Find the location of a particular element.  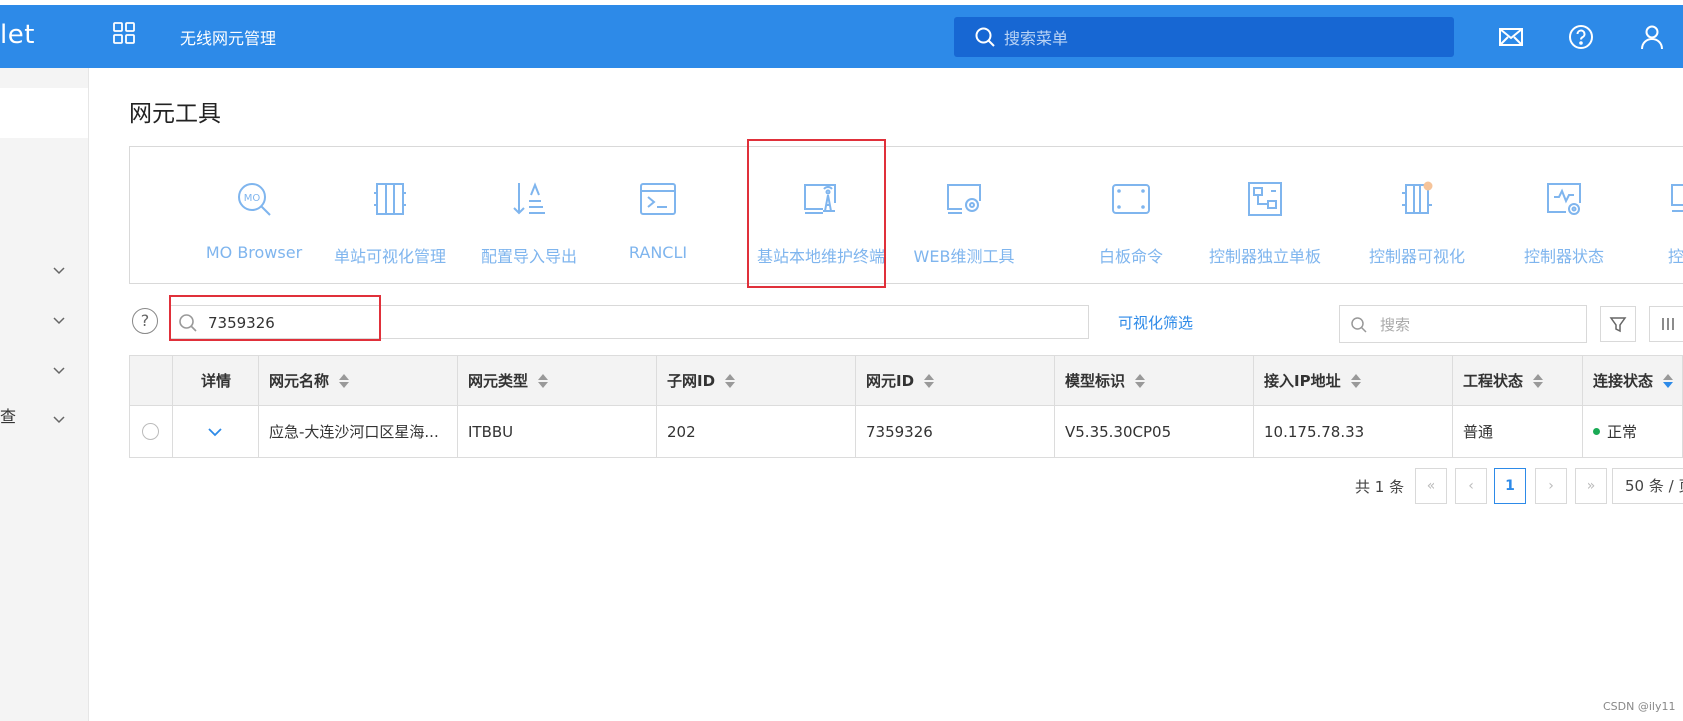

sidebar-selected-item is located at coordinates (44, 113).